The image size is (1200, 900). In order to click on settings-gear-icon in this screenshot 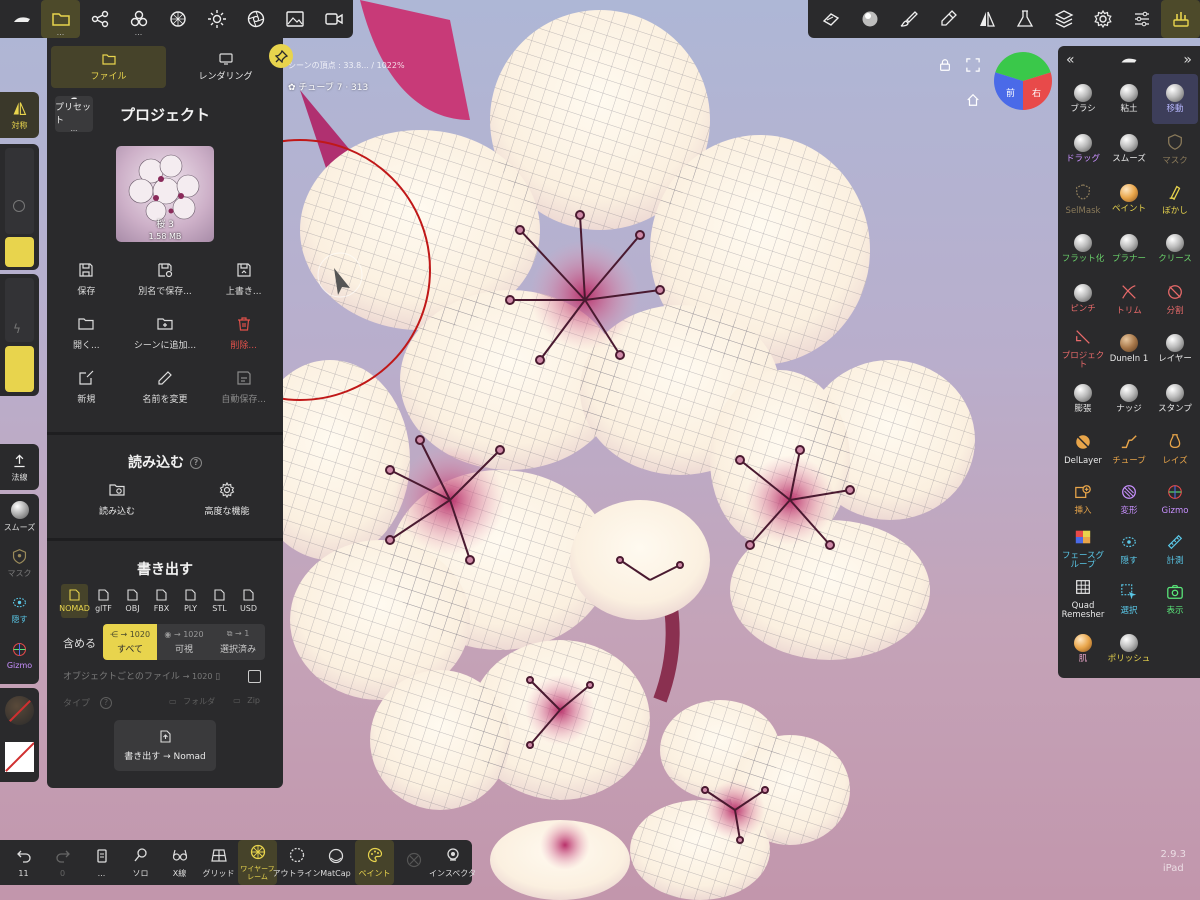, I will do `click(1103, 19)`.